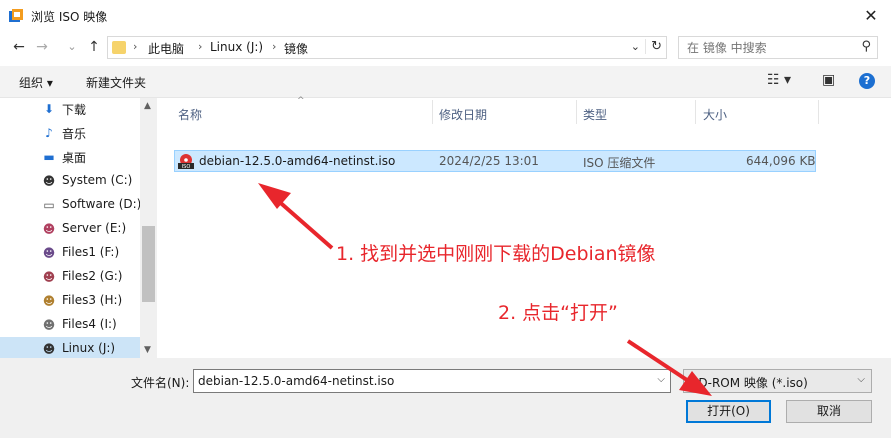 This screenshot has height=438, width=891. Describe the element at coordinates (116, 82) in the screenshot. I see `new-folder-button: 新建文件夹` at that location.